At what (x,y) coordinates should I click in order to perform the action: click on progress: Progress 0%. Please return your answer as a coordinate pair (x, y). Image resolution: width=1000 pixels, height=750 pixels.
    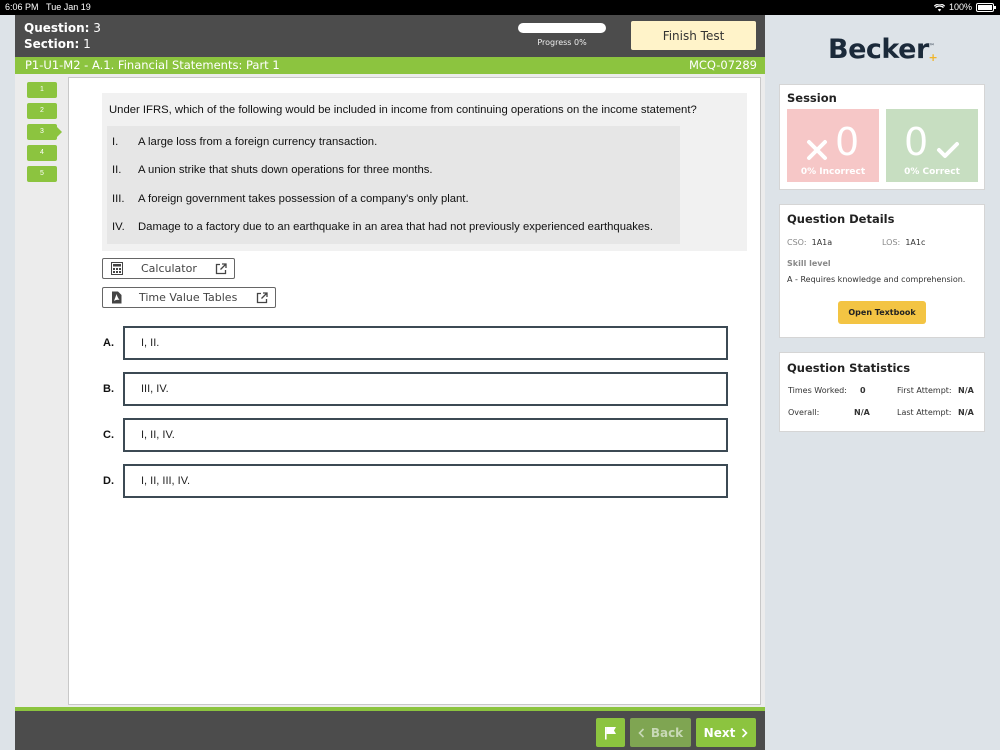
    Looking at the image, I should click on (562, 35).